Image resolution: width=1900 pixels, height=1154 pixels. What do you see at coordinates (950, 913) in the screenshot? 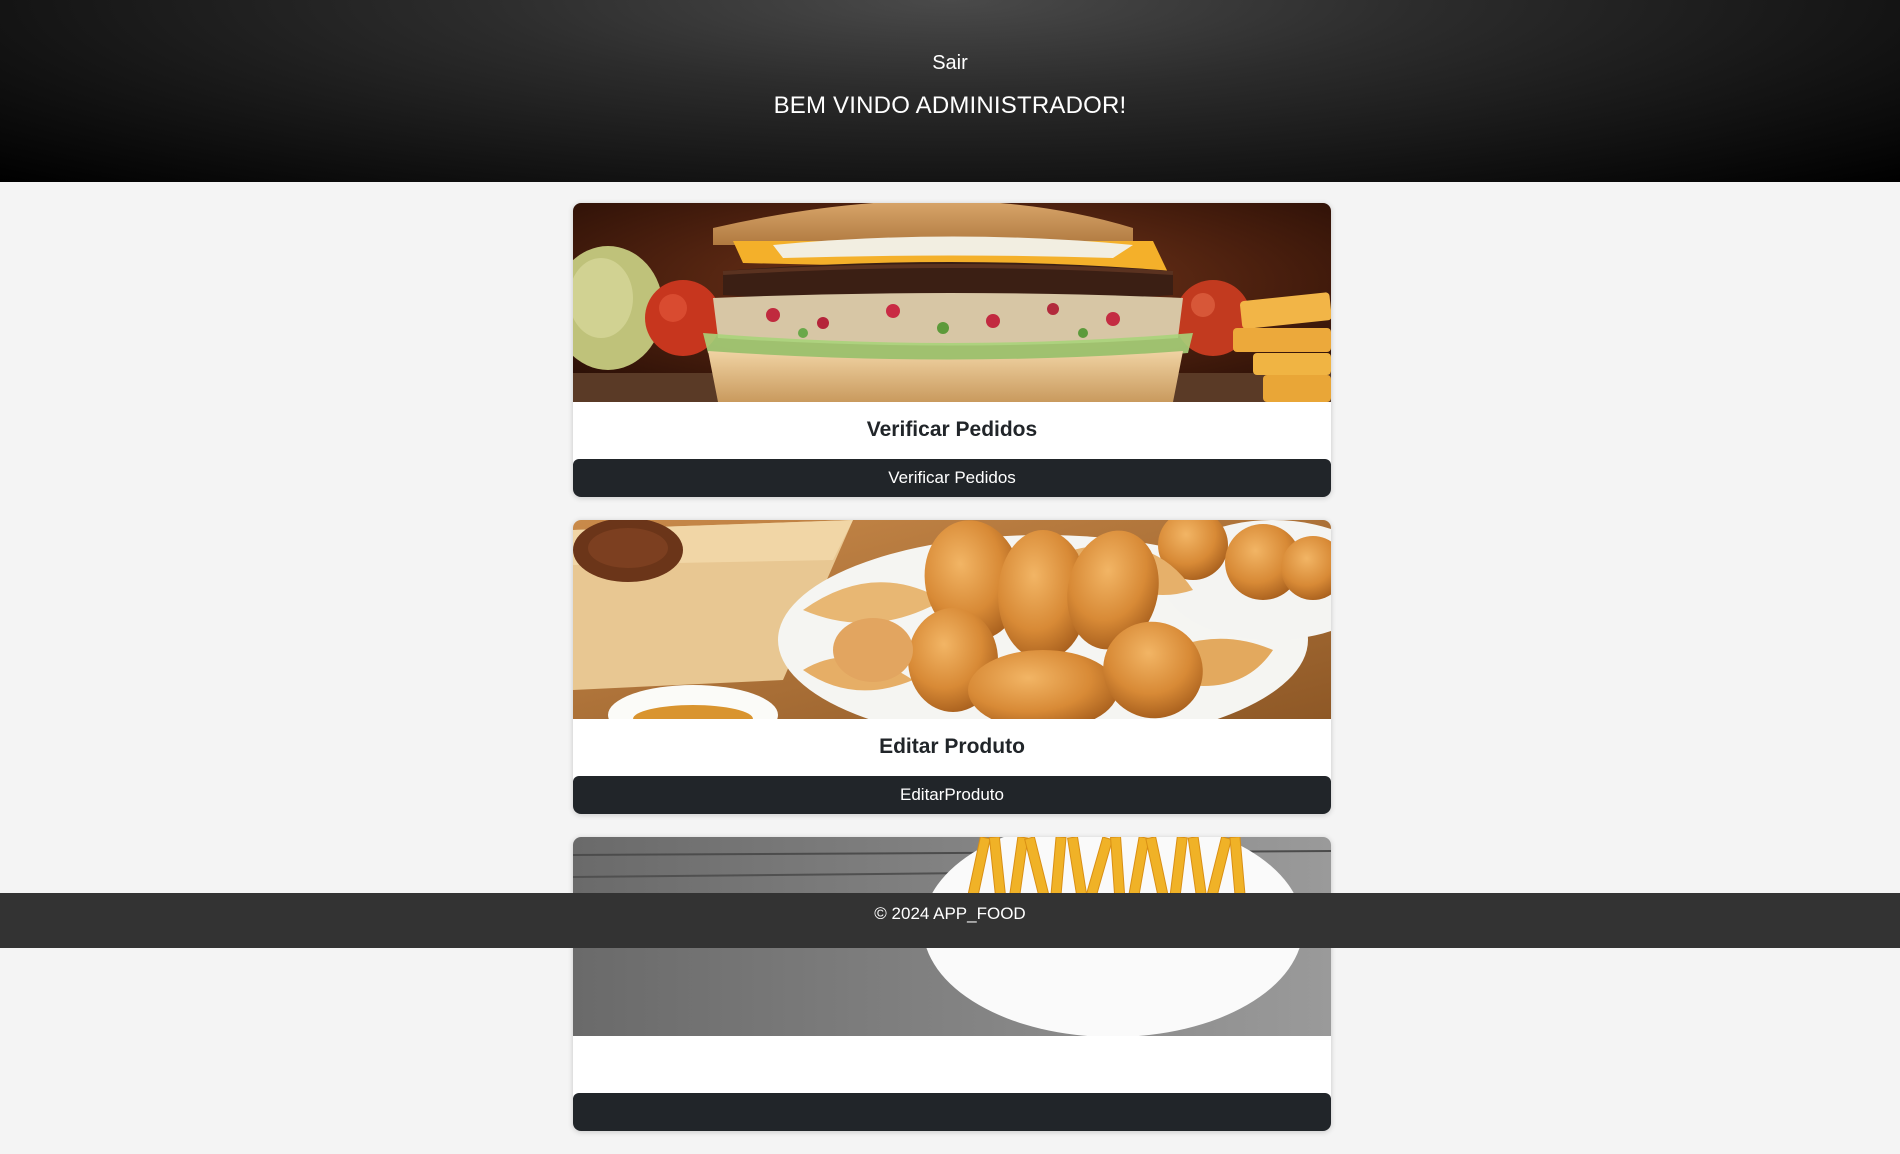
I see `copyright-text: © 2024 APP_FOOD` at bounding box center [950, 913].